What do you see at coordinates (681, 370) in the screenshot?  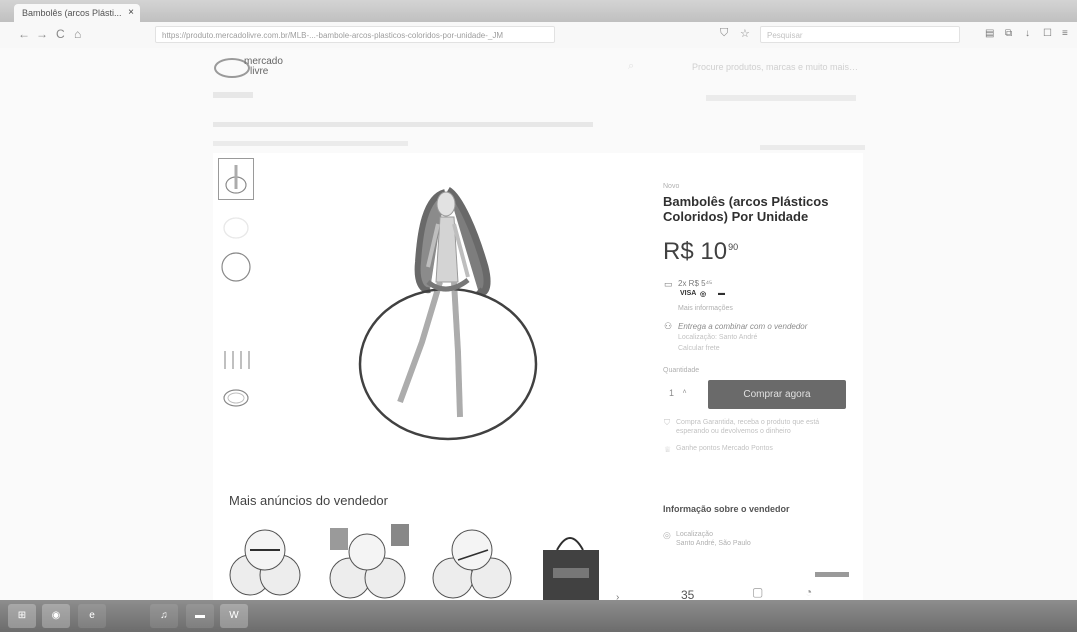 I see `quantity-label: Quantidade` at bounding box center [681, 370].